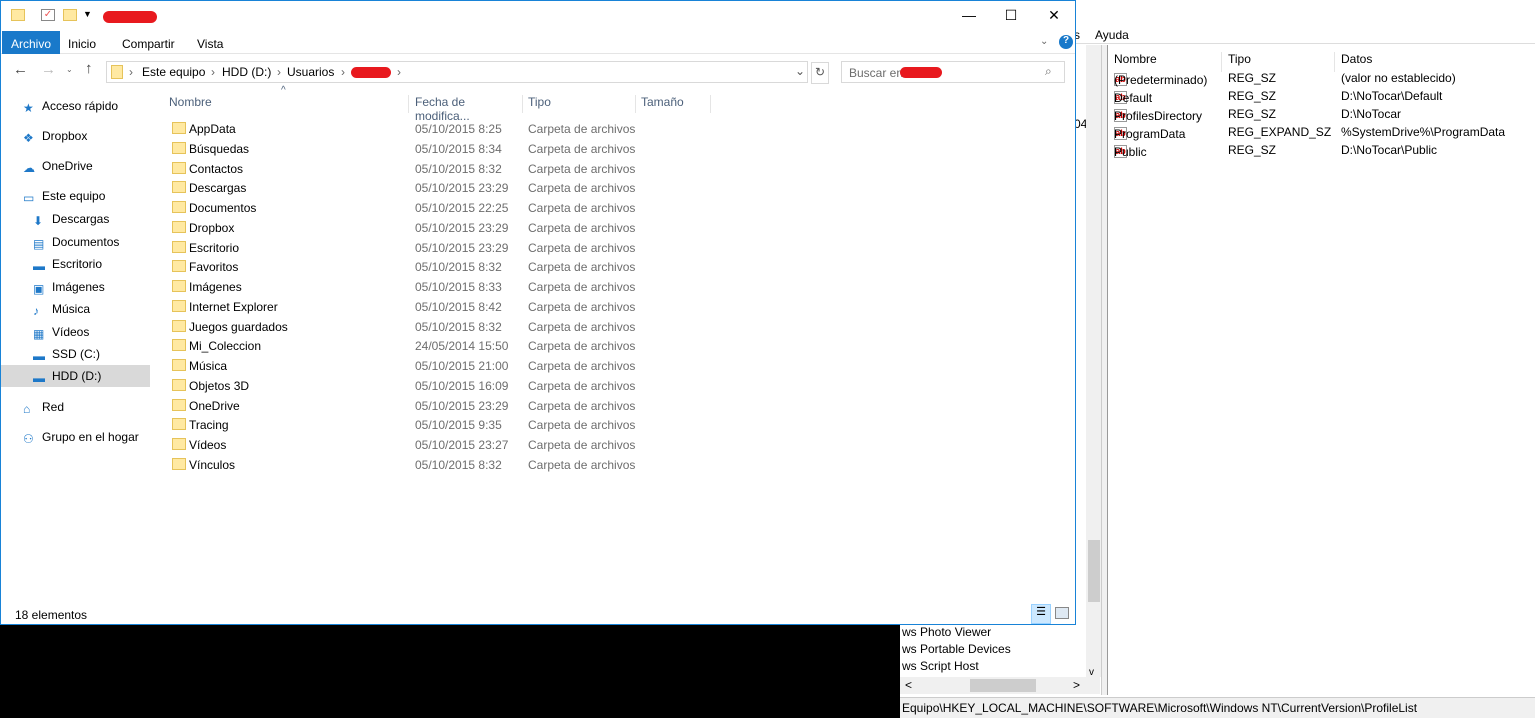 This screenshot has width=1535, height=718. Describe the element at coordinates (69, 69) in the screenshot. I see `recent-locations-button: ⌄` at that location.